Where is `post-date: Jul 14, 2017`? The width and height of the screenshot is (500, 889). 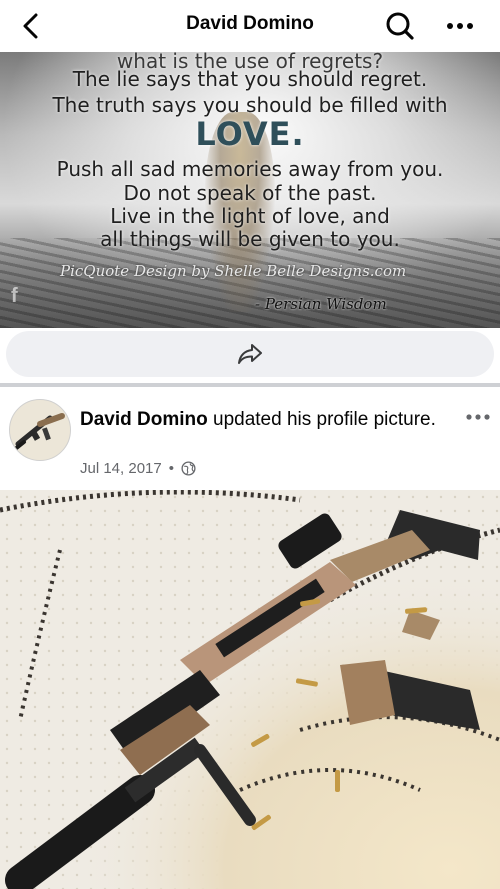 post-date: Jul 14, 2017 is located at coordinates (121, 468).